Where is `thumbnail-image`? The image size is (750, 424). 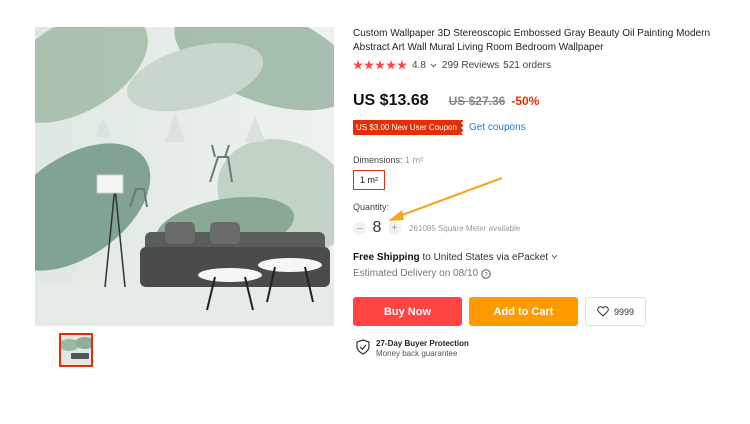
thumbnail-image is located at coordinates (76, 350).